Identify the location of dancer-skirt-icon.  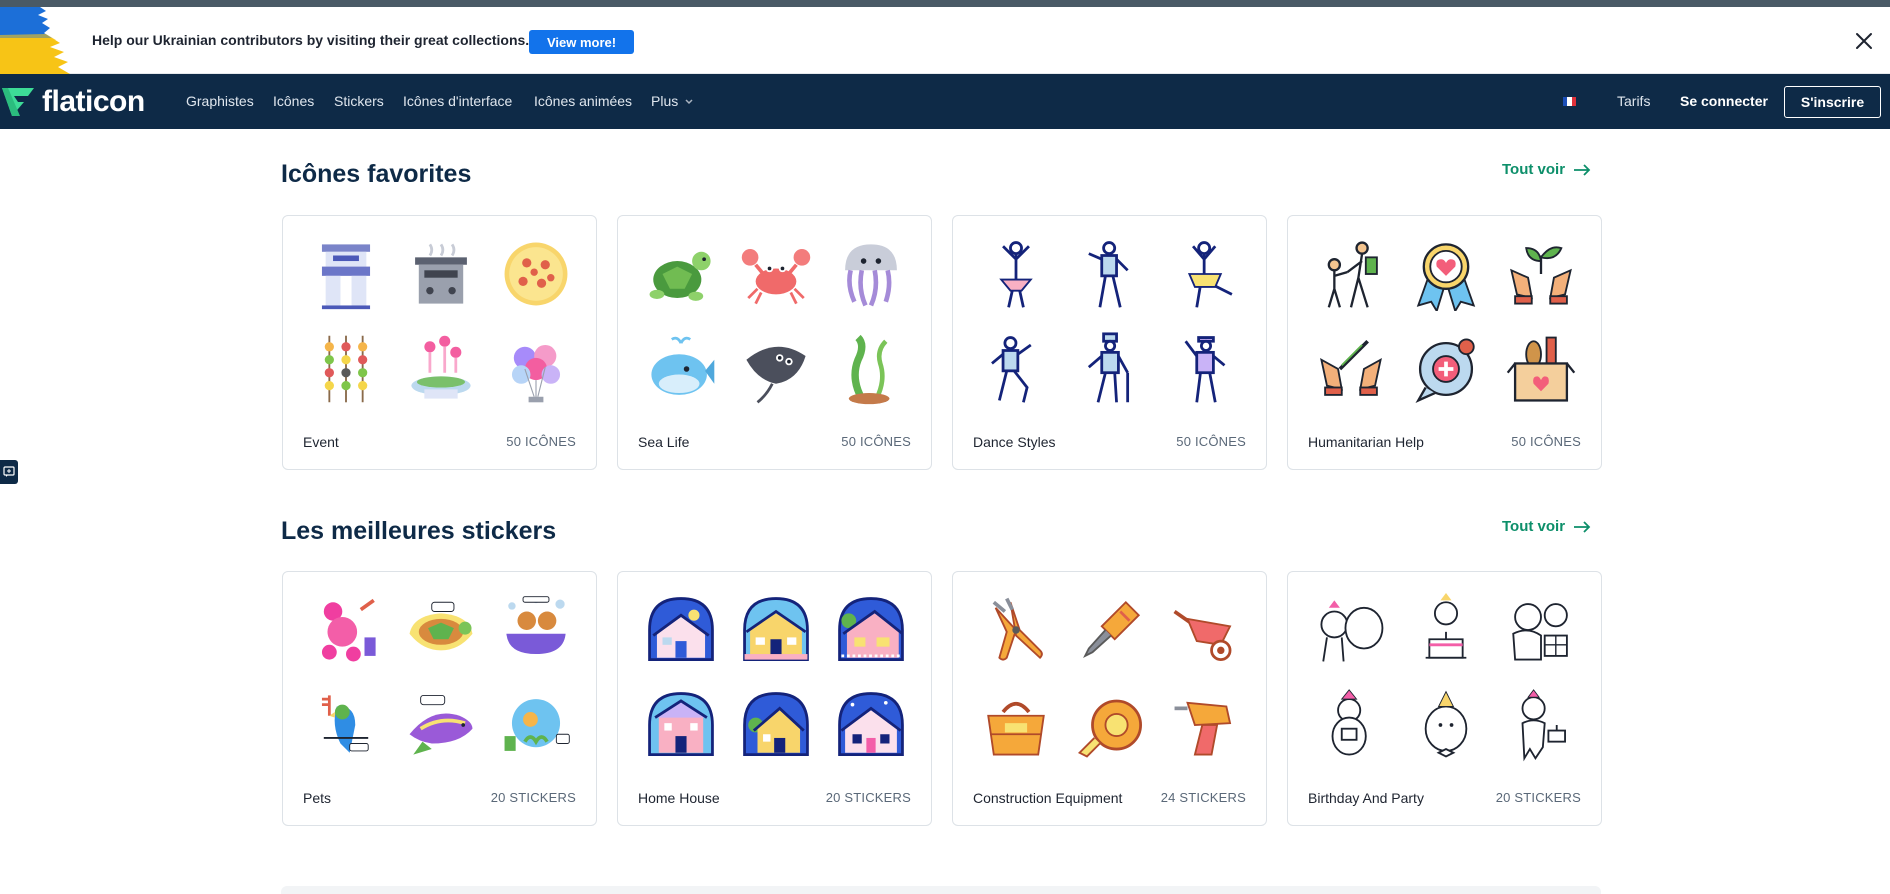
(1210, 274).